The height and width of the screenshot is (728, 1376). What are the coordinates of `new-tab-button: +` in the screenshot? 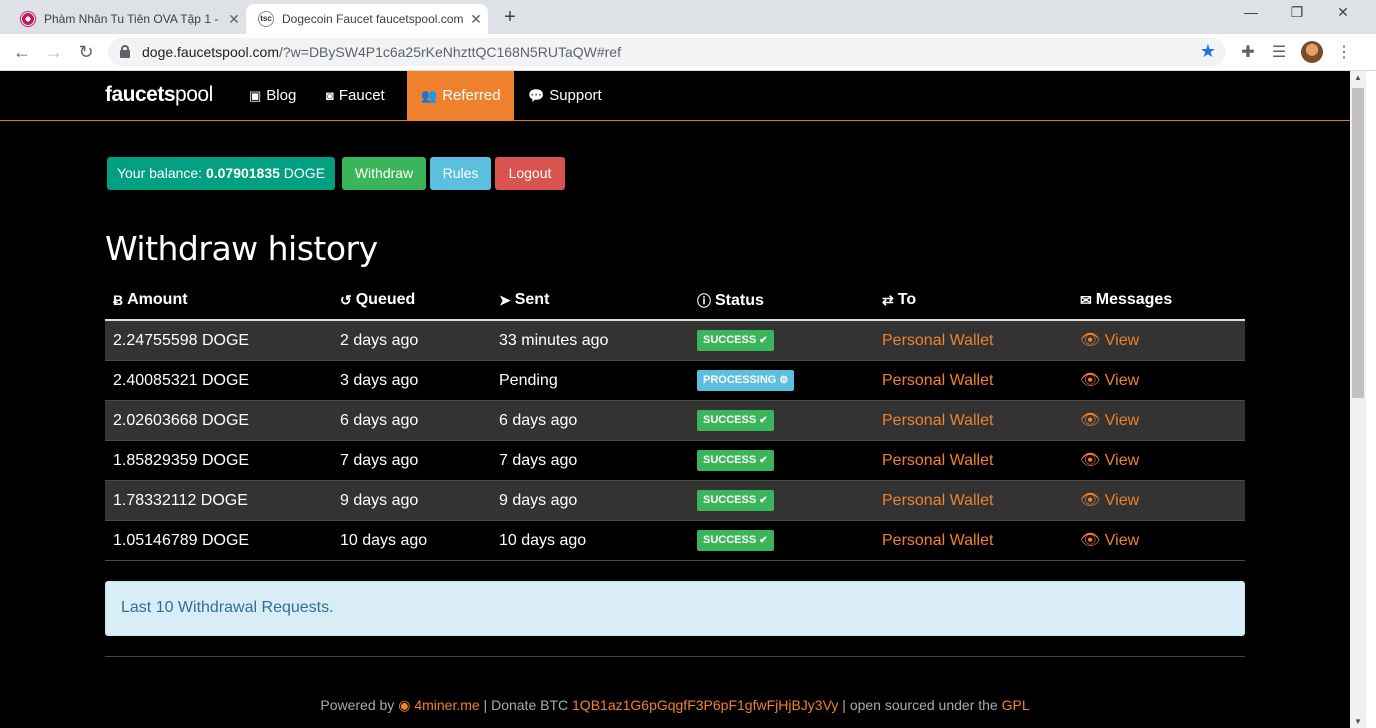 It's located at (510, 17).